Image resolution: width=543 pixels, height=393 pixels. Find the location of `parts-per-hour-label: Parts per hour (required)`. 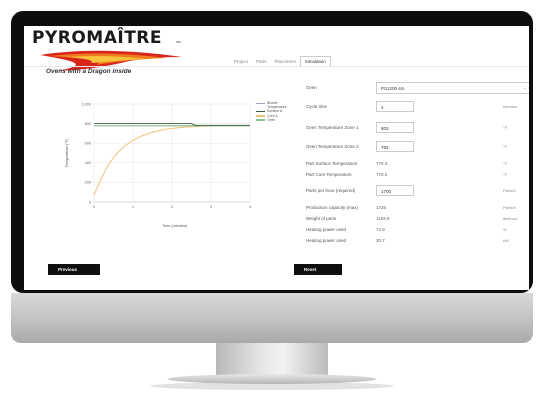

parts-per-hour-label: Parts per hour (required) is located at coordinates (331, 190).